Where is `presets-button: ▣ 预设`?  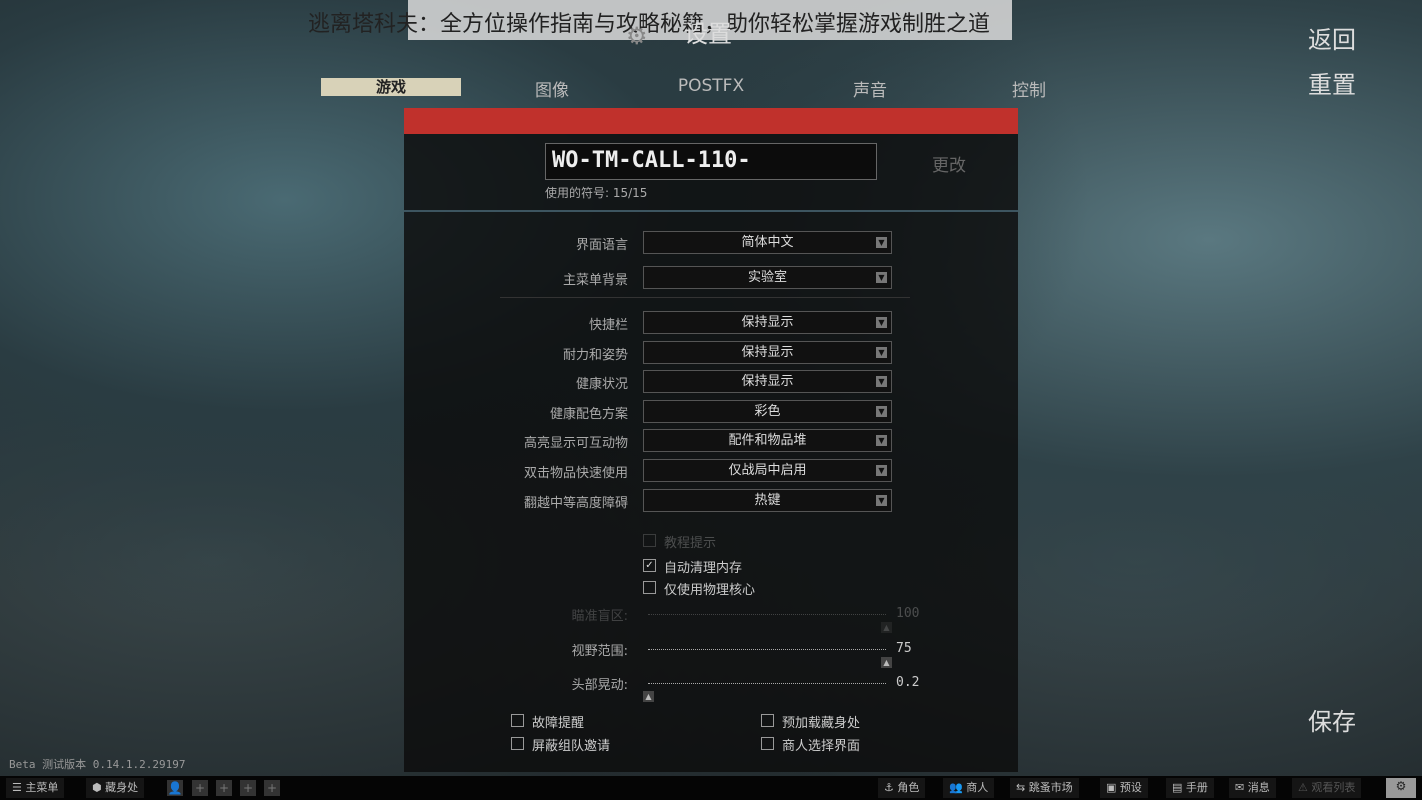 presets-button: ▣ 预设 is located at coordinates (1124, 788).